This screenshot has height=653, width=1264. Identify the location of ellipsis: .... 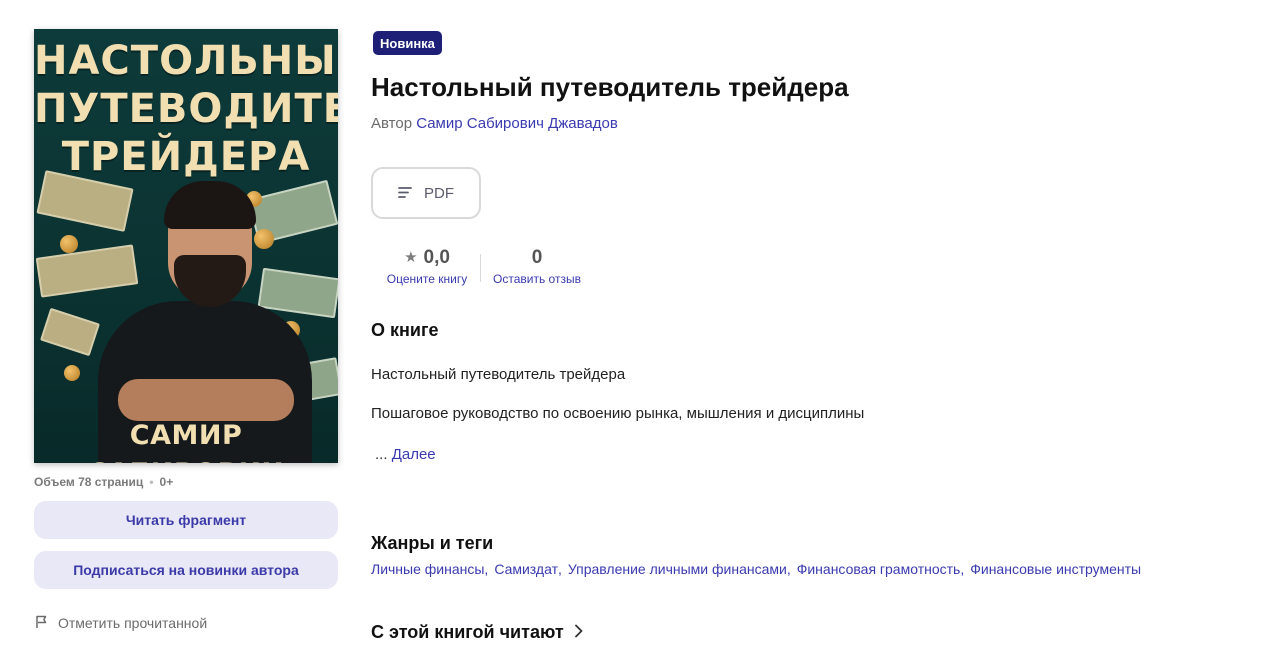
(381, 454).